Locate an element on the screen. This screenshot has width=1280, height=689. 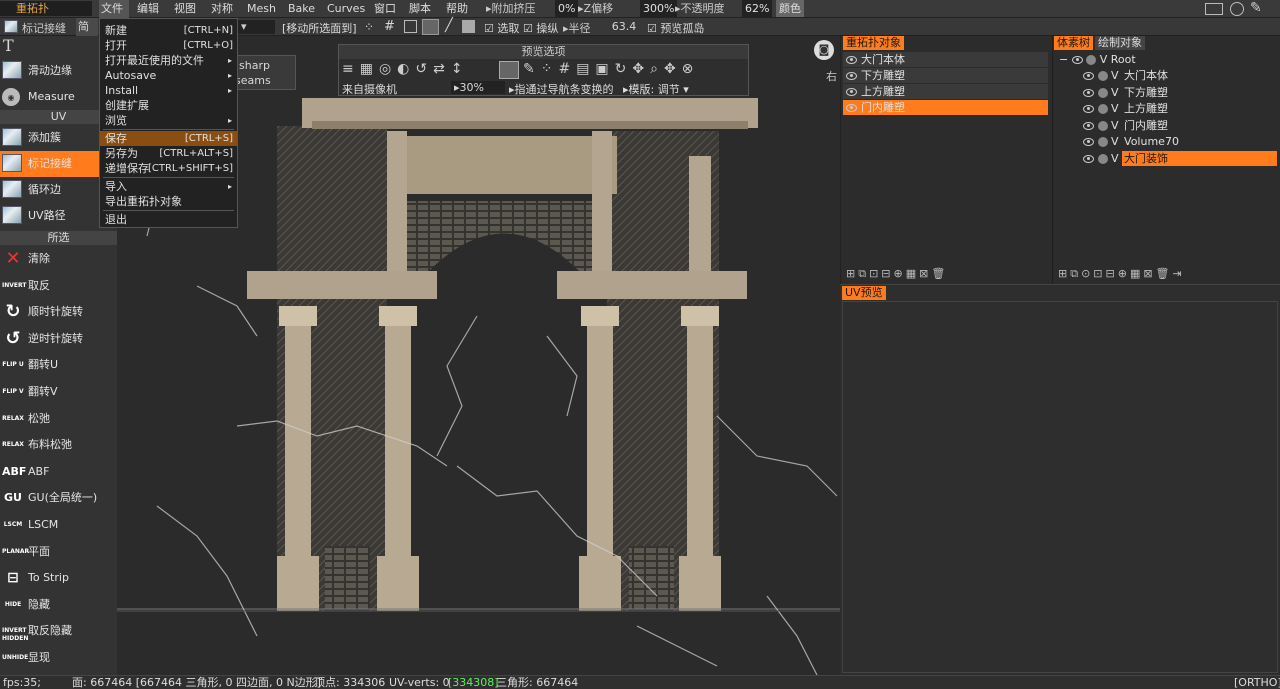
selection-tool: INVERT 取反 is located at coordinates (58, 286).